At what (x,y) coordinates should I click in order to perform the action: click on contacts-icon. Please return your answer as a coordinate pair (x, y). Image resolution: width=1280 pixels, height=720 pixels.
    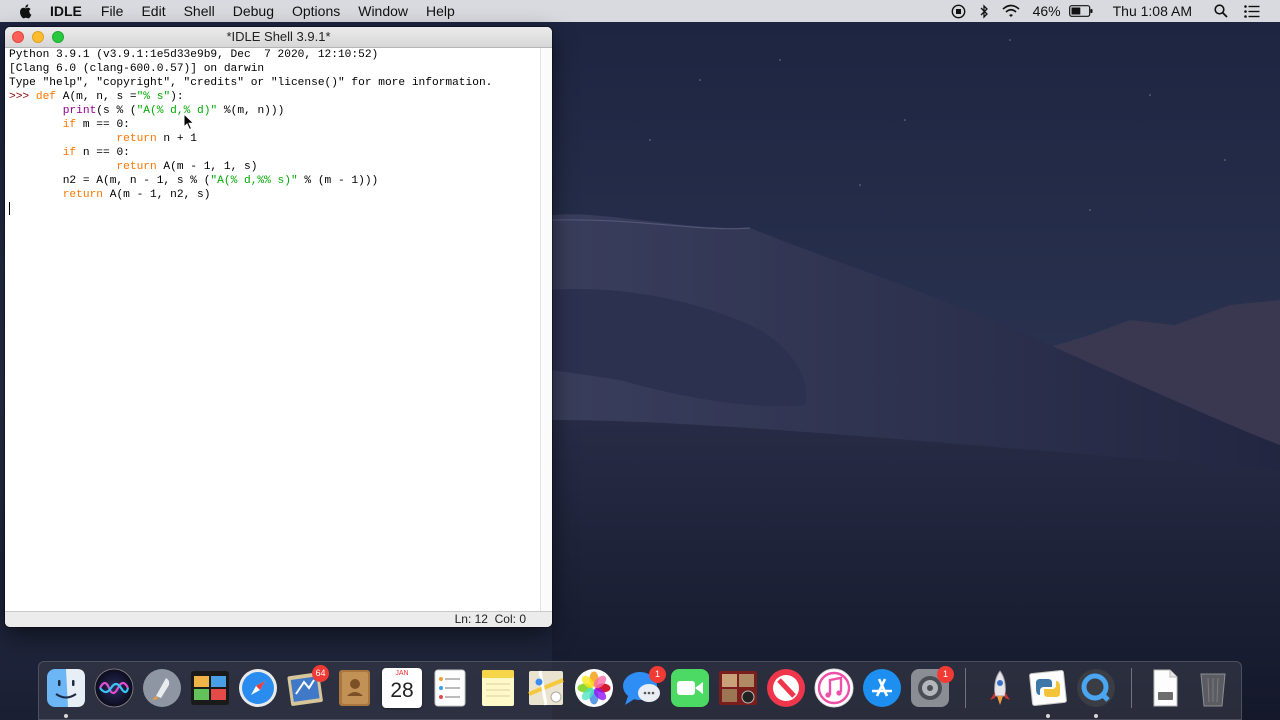
    Looking at the image, I should click on (354, 688).